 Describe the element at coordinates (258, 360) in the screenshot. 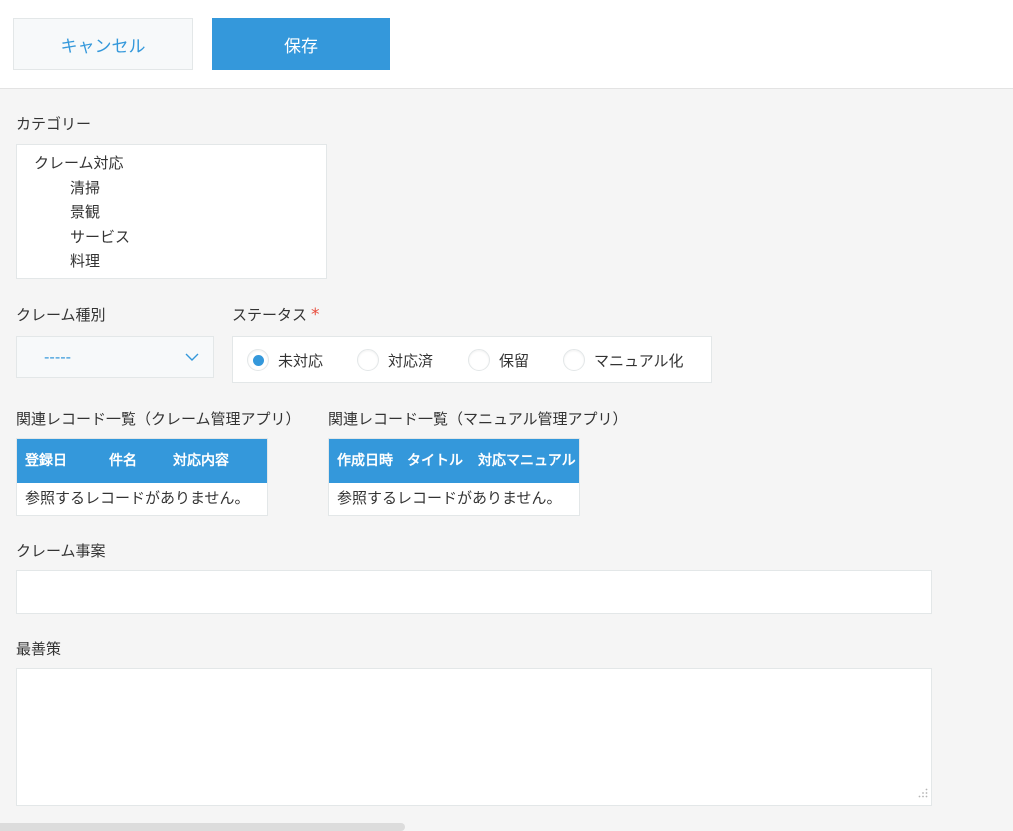

I see `radio-selected-icon` at that location.